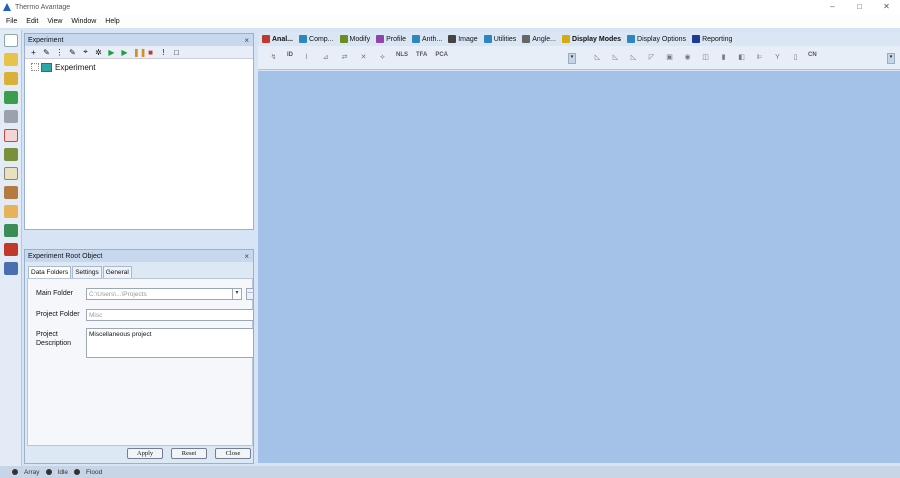  Describe the element at coordinates (303, 39) in the screenshot. I see `compare-icon` at that location.